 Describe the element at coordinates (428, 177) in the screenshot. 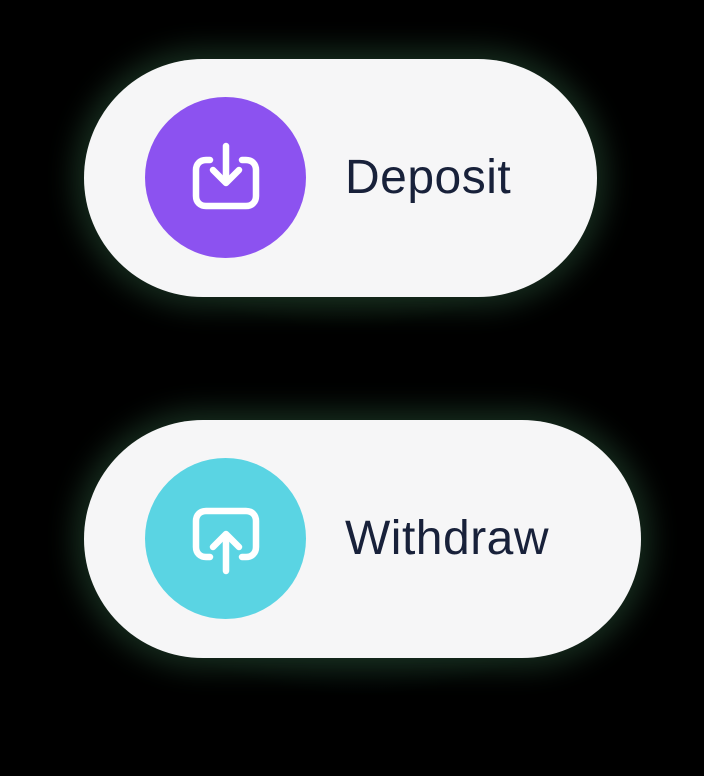

I see `deposit-label: Deposit` at that location.